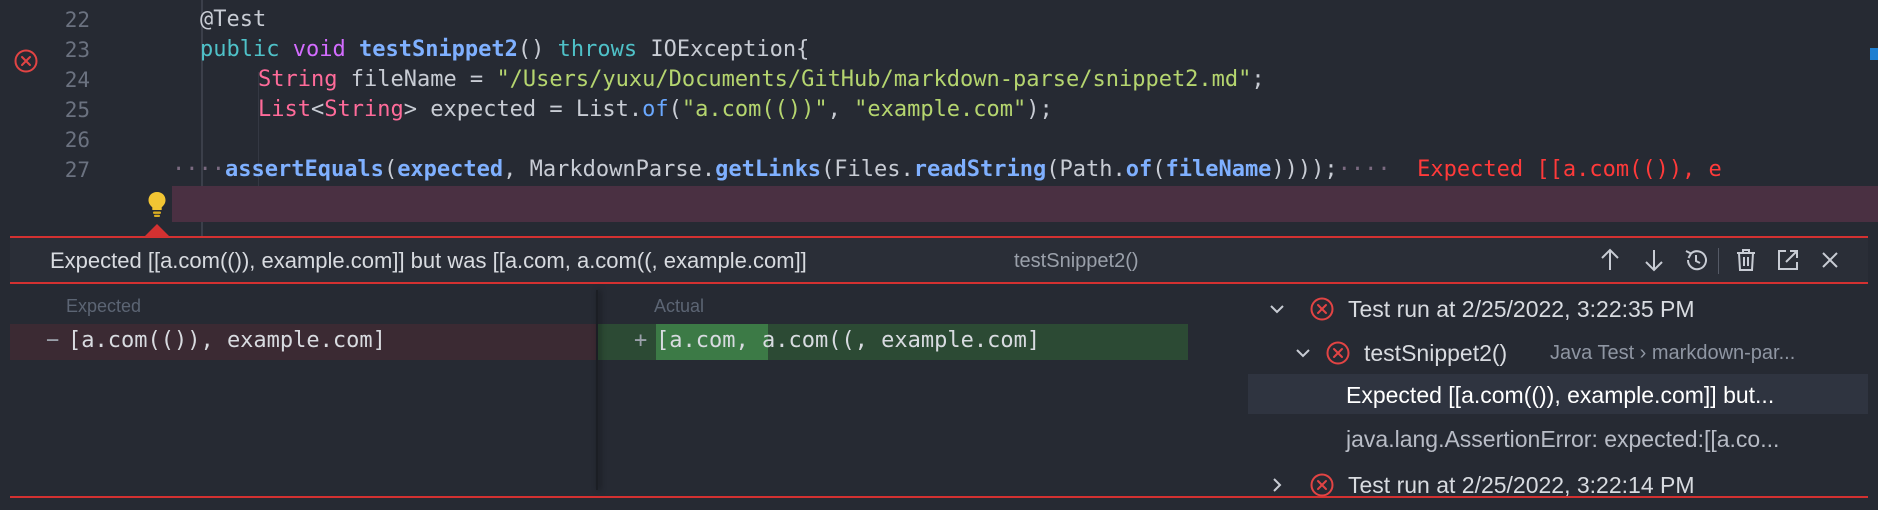 Image resolution: width=1878 pixels, height=510 pixels. What do you see at coordinates (1830, 260) in the screenshot?
I see `close-icon` at bounding box center [1830, 260].